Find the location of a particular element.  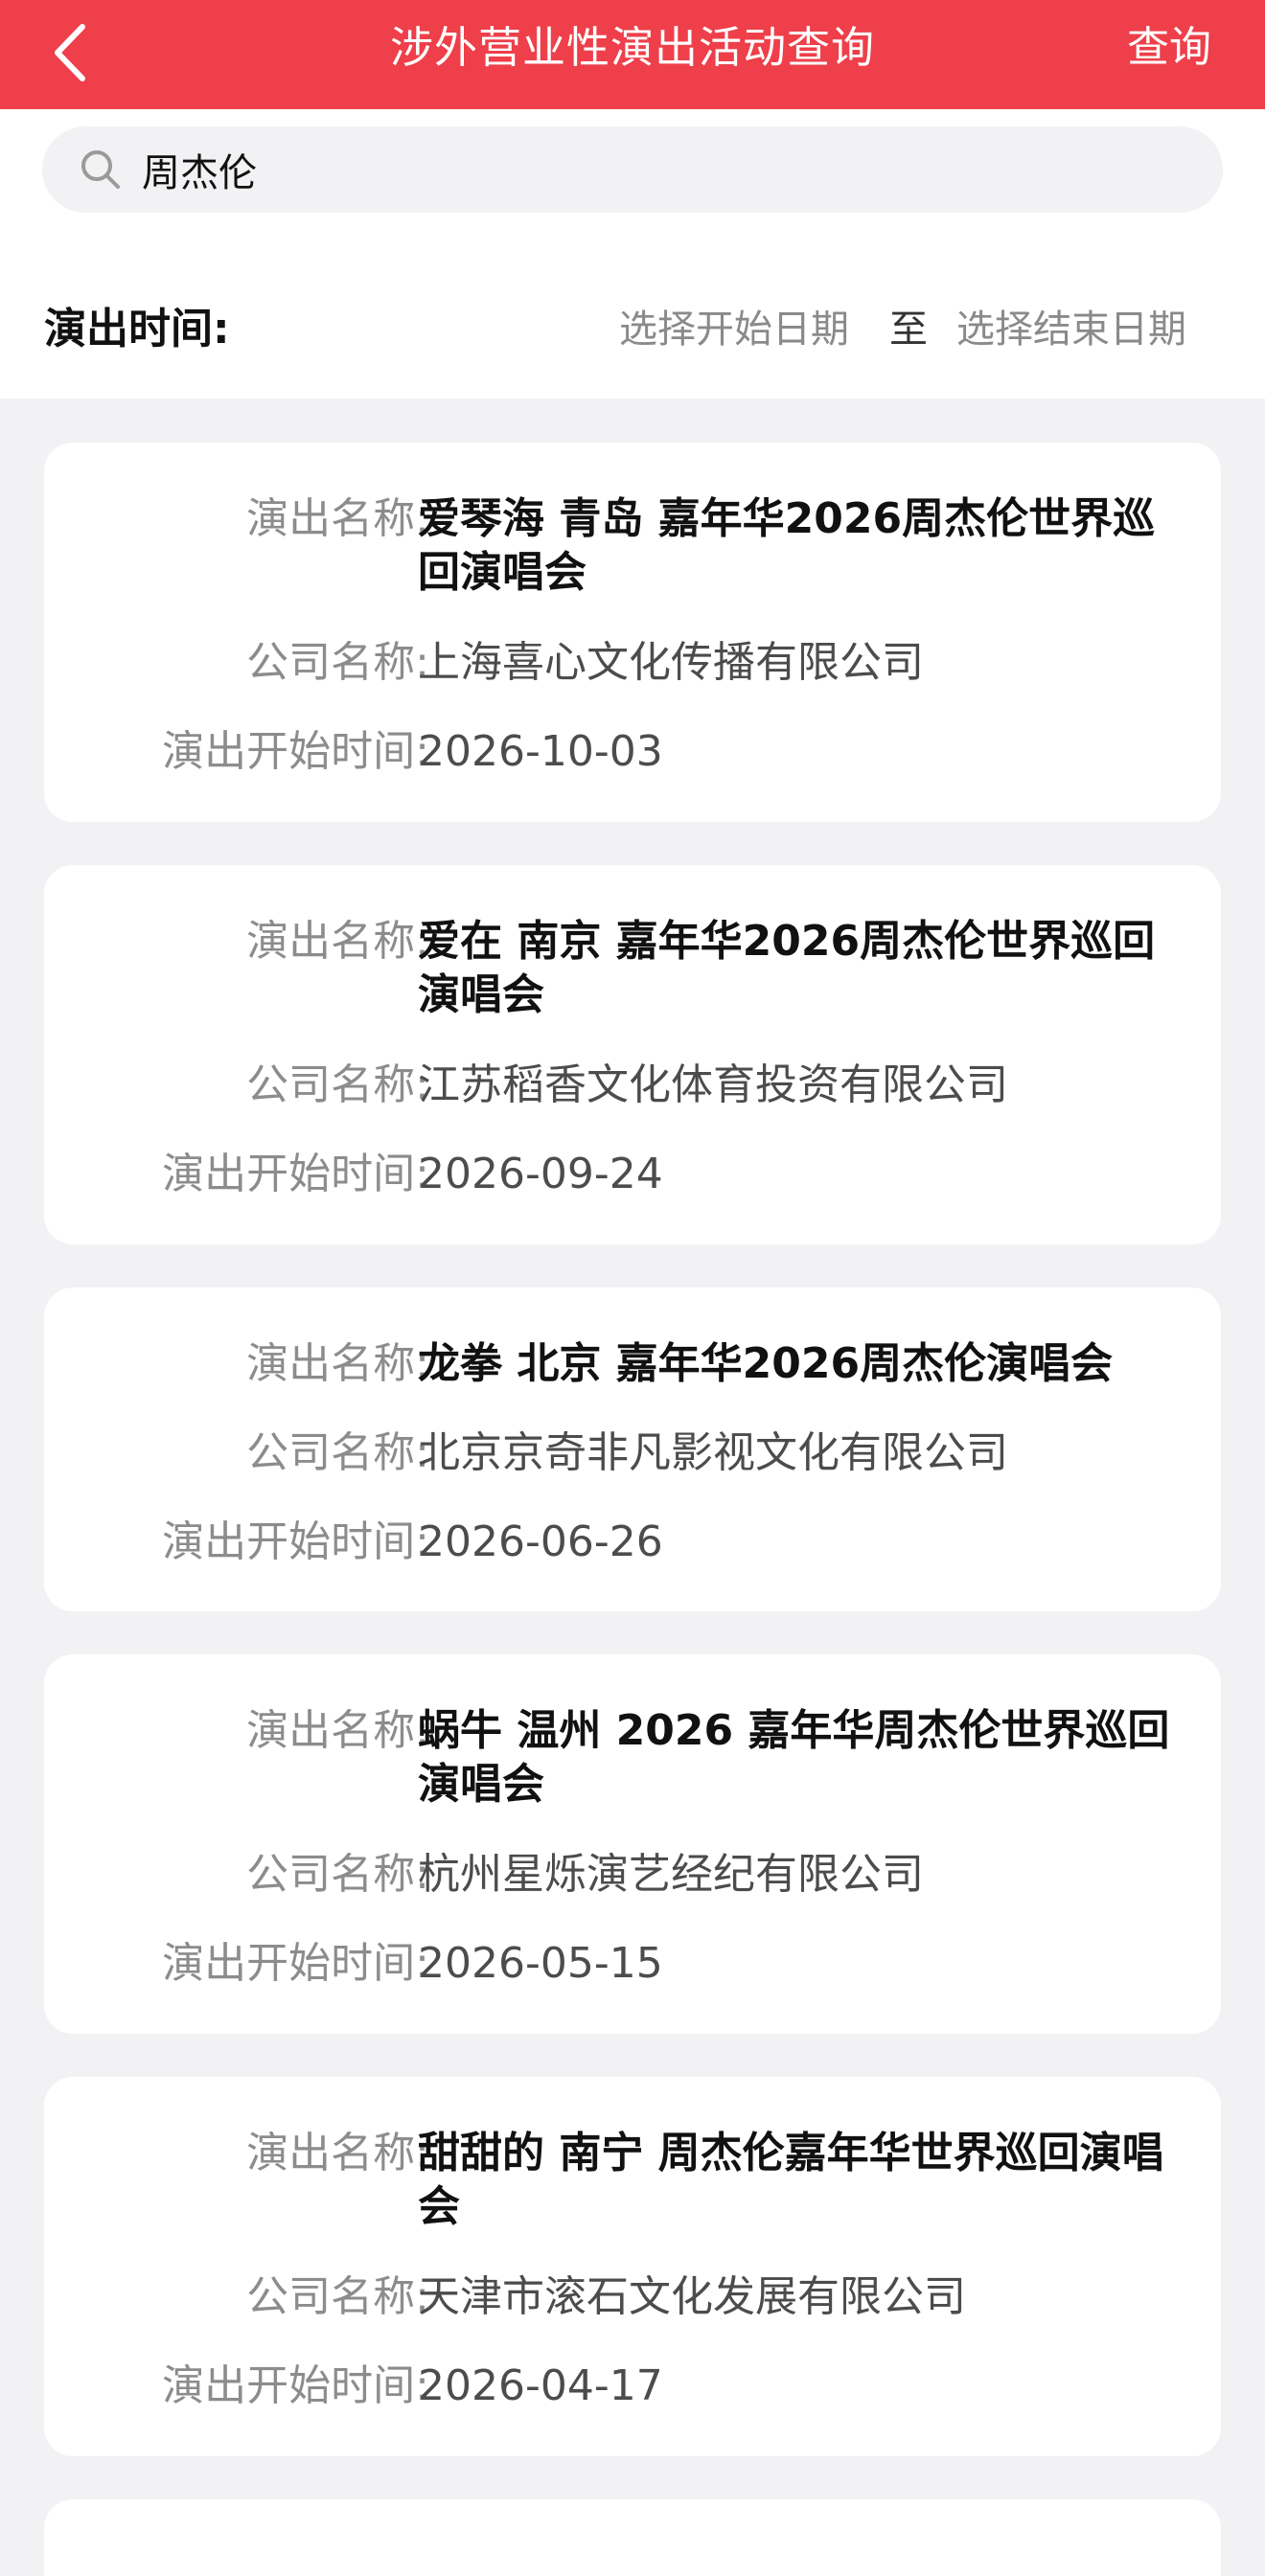

search-bar is located at coordinates (632, 170).